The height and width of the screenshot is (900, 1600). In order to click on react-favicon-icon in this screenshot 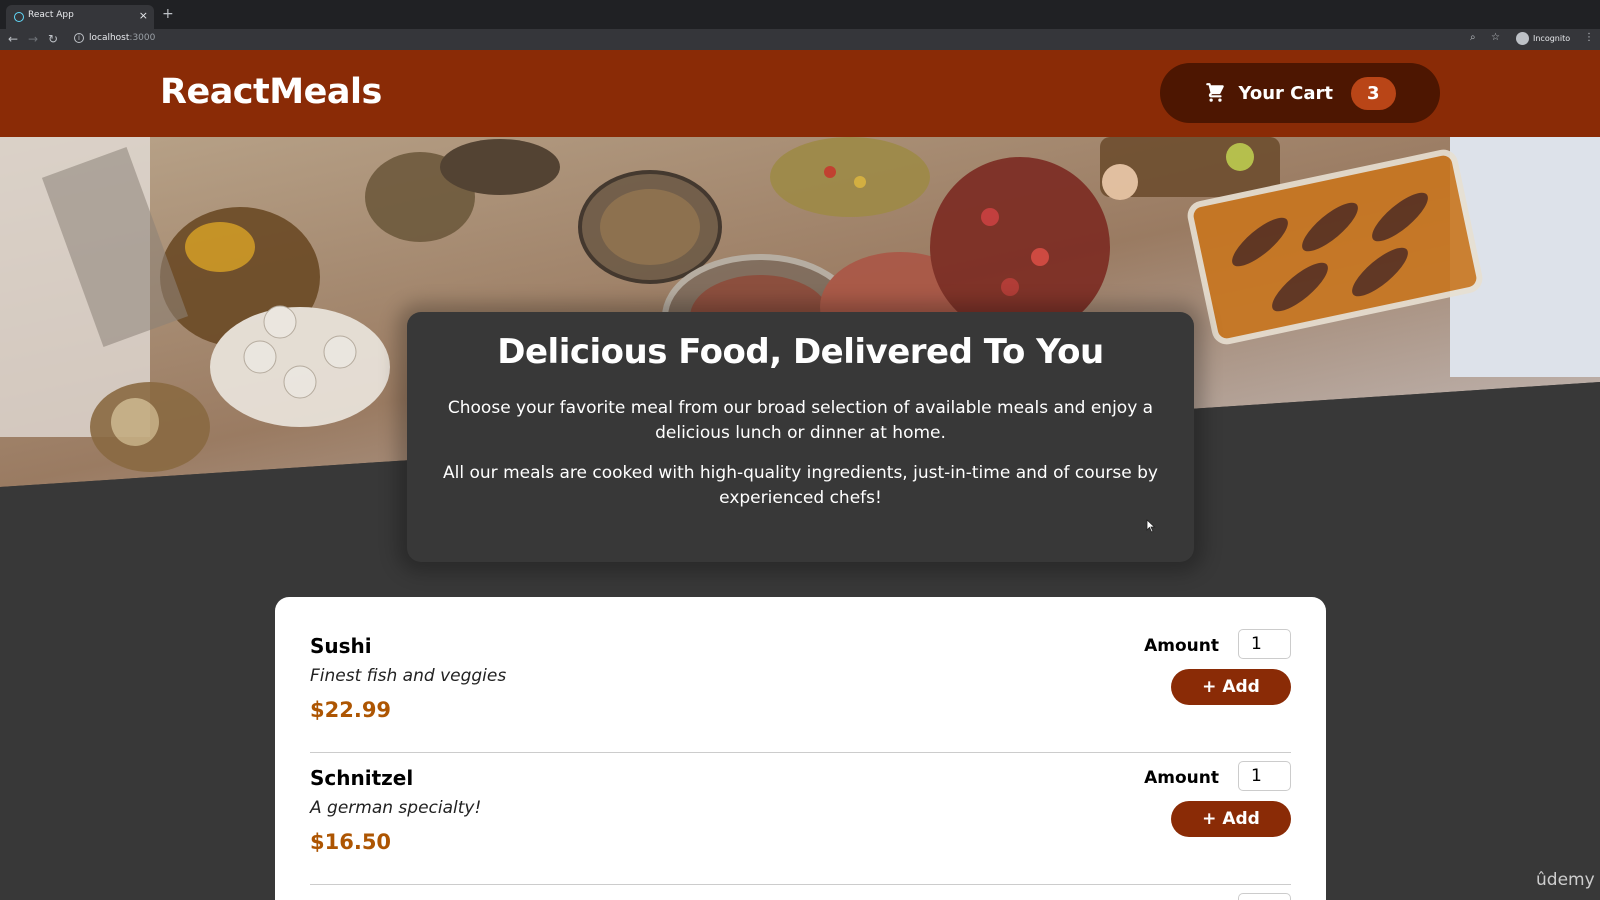, I will do `click(19, 17)`.